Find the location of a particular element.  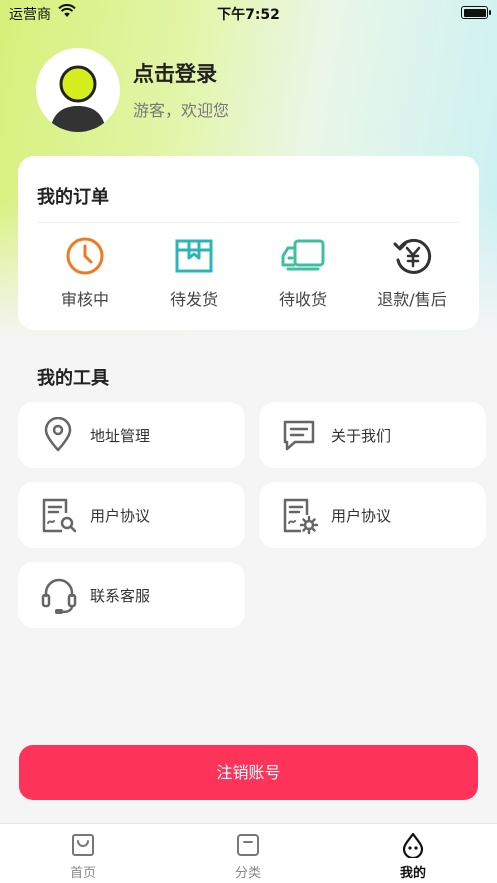

tab-home: 首页 is located at coordinates (83, 856).